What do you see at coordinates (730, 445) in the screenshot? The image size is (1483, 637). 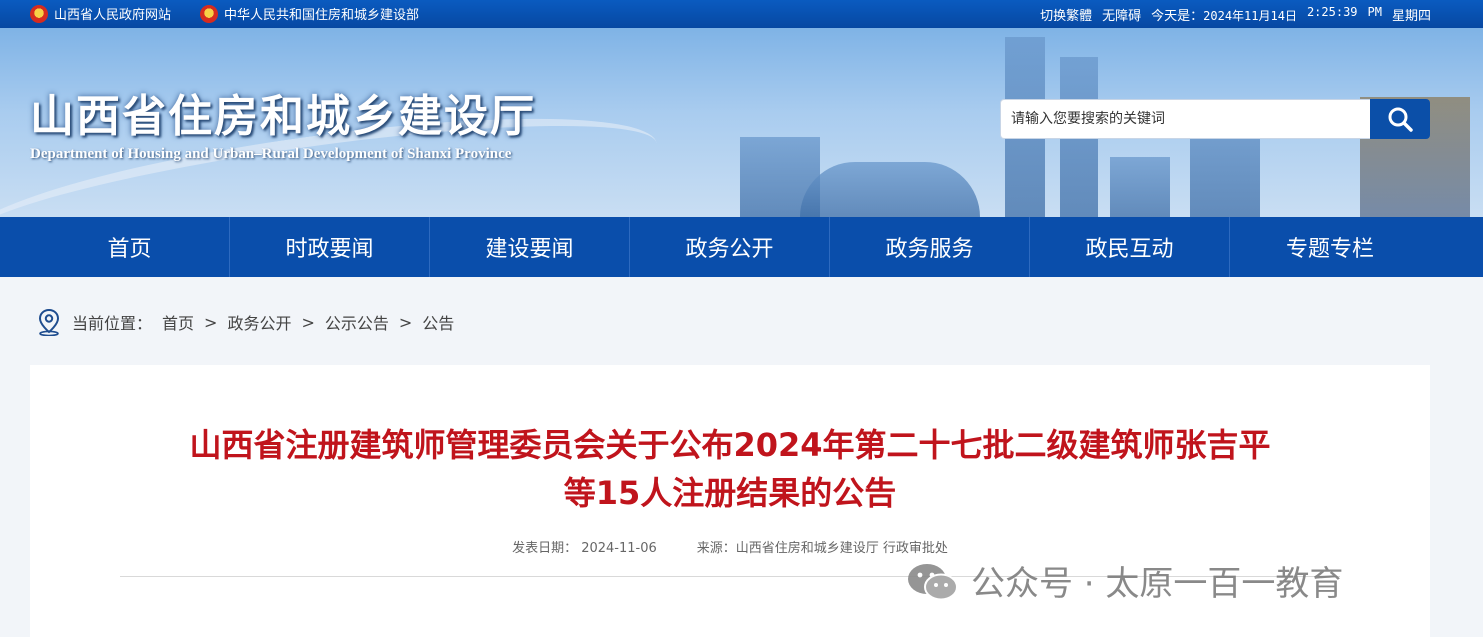 I see `article-title-line-1: 山西省注册建筑师管理委员会关于公布2024年第二十七批二级建筑师张吉平` at bounding box center [730, 445].